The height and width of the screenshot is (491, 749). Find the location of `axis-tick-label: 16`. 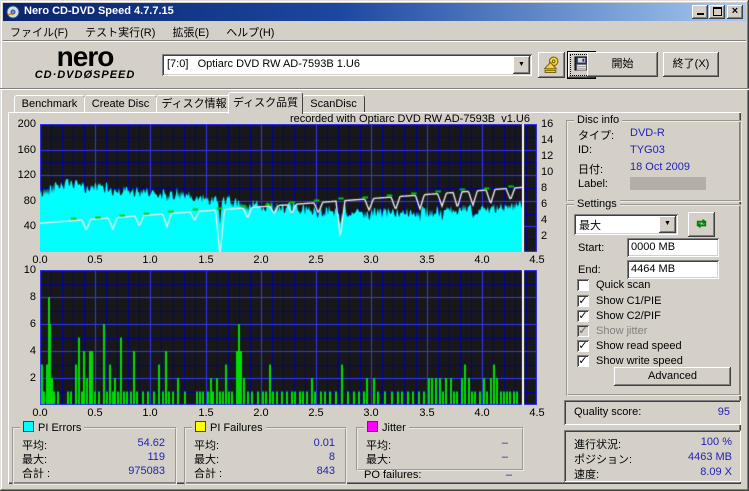

axis-tick-label: 16 is located at coordinates (547, 124).